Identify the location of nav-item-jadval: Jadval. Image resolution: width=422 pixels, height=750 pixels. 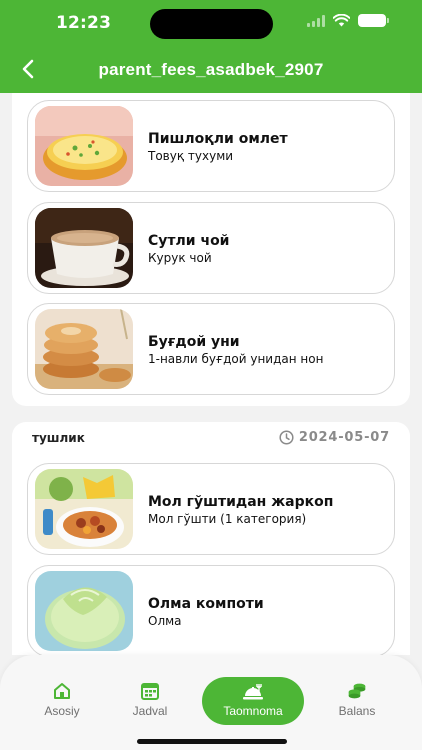
(150, 699).